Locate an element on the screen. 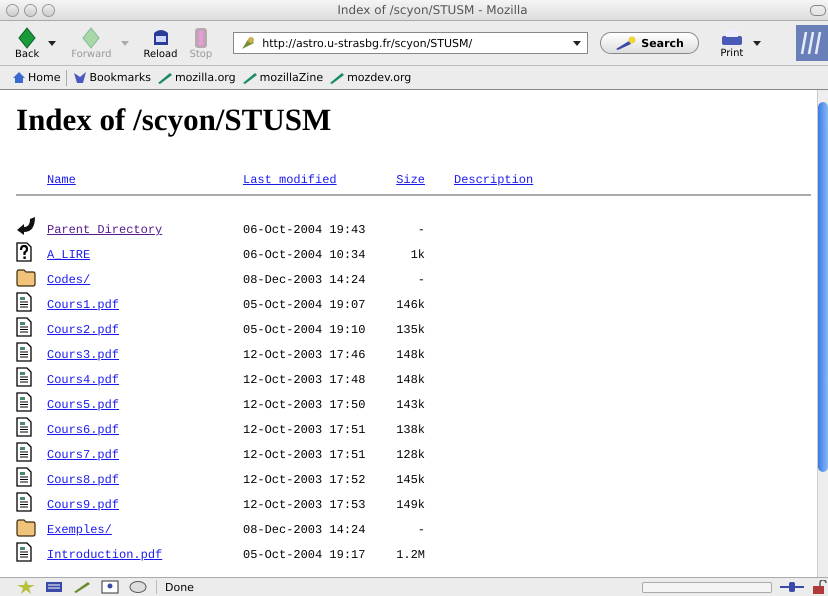 The height and width of the screenshot is (596, 828). file-link: Cours1.pdf is located at coordinates (83, 305).